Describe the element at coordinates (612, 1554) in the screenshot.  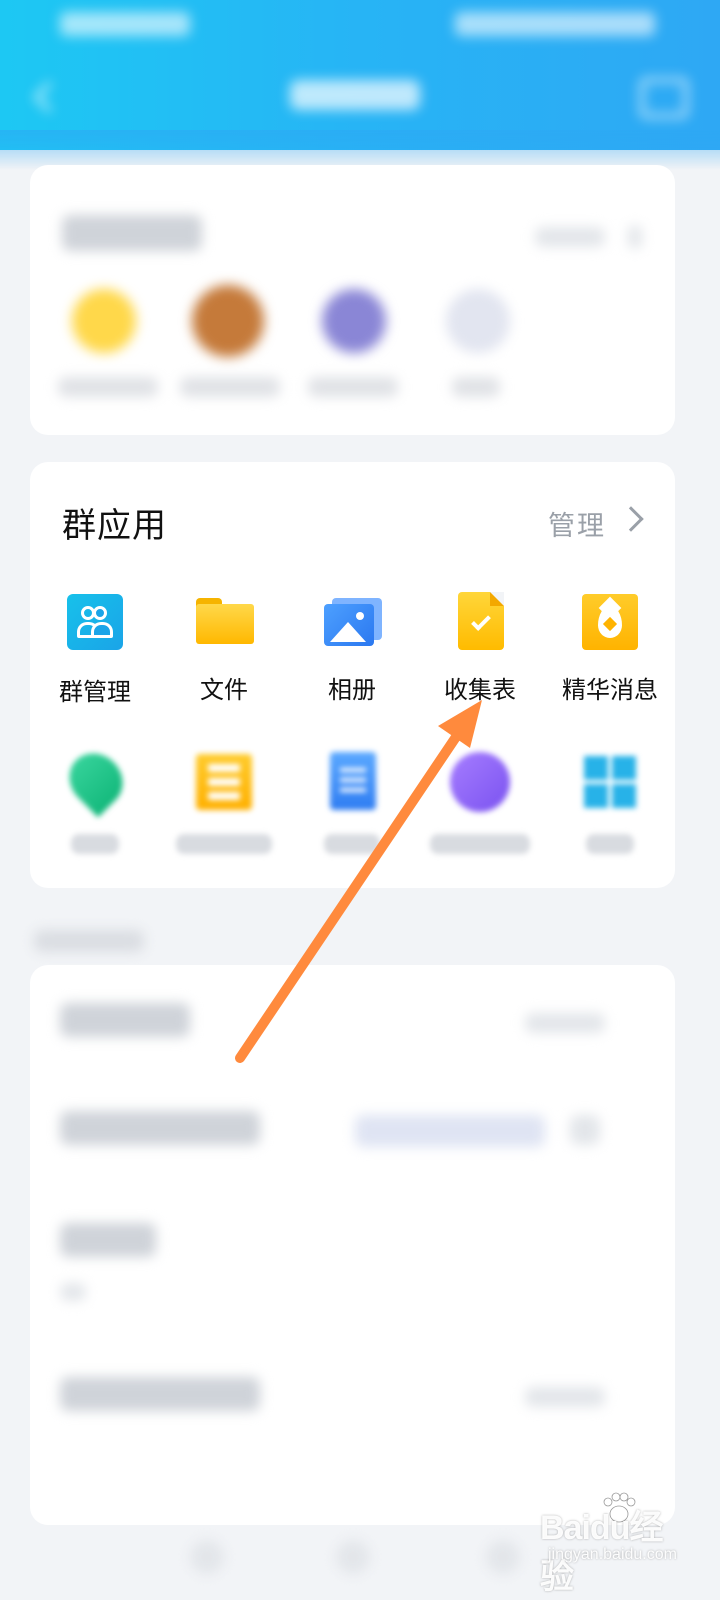
I see `watermark-url: jingyan.baidu.com` at that location.